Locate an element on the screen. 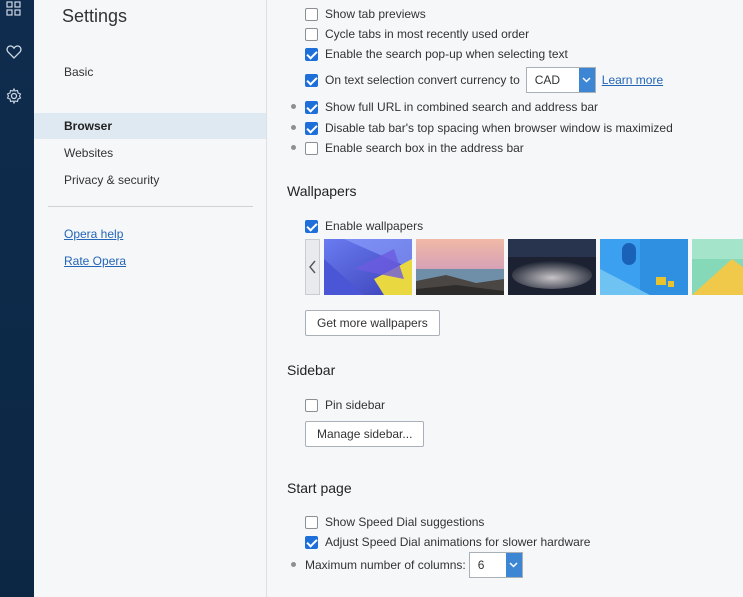 This screenshot has width=743, height=597. max-columns-select: 6 is located at coordinates (495, 565).